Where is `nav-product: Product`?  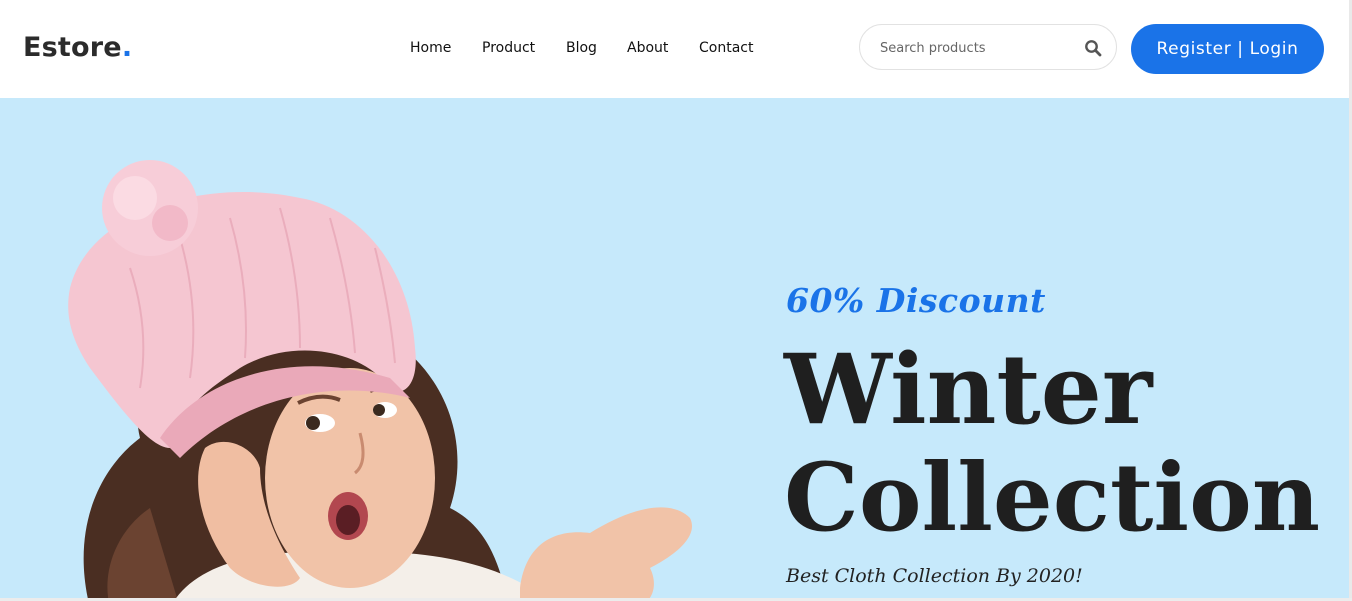 nav-product: Product is located at coordinates (508, 48).